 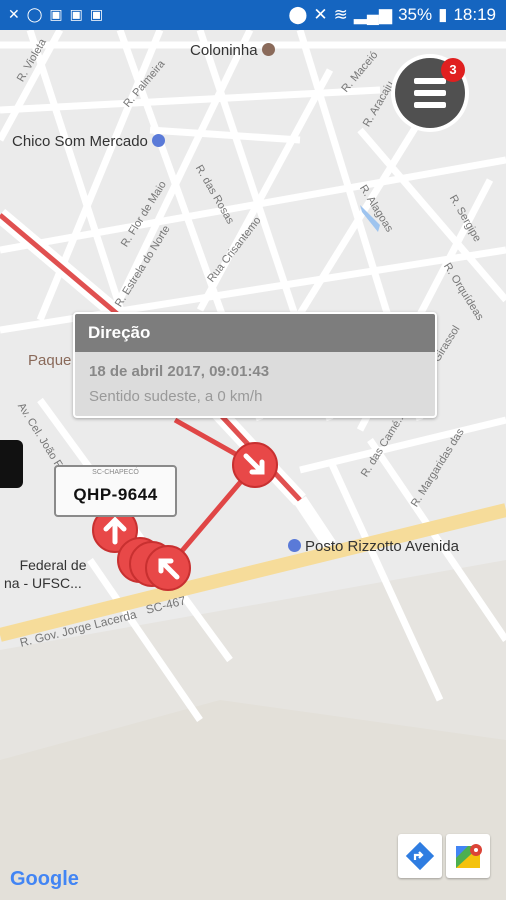 What do you see at coordinates (158, 140) in the screenshot?
I see `shopping-cart-icon` at bounding box center [158, 140].